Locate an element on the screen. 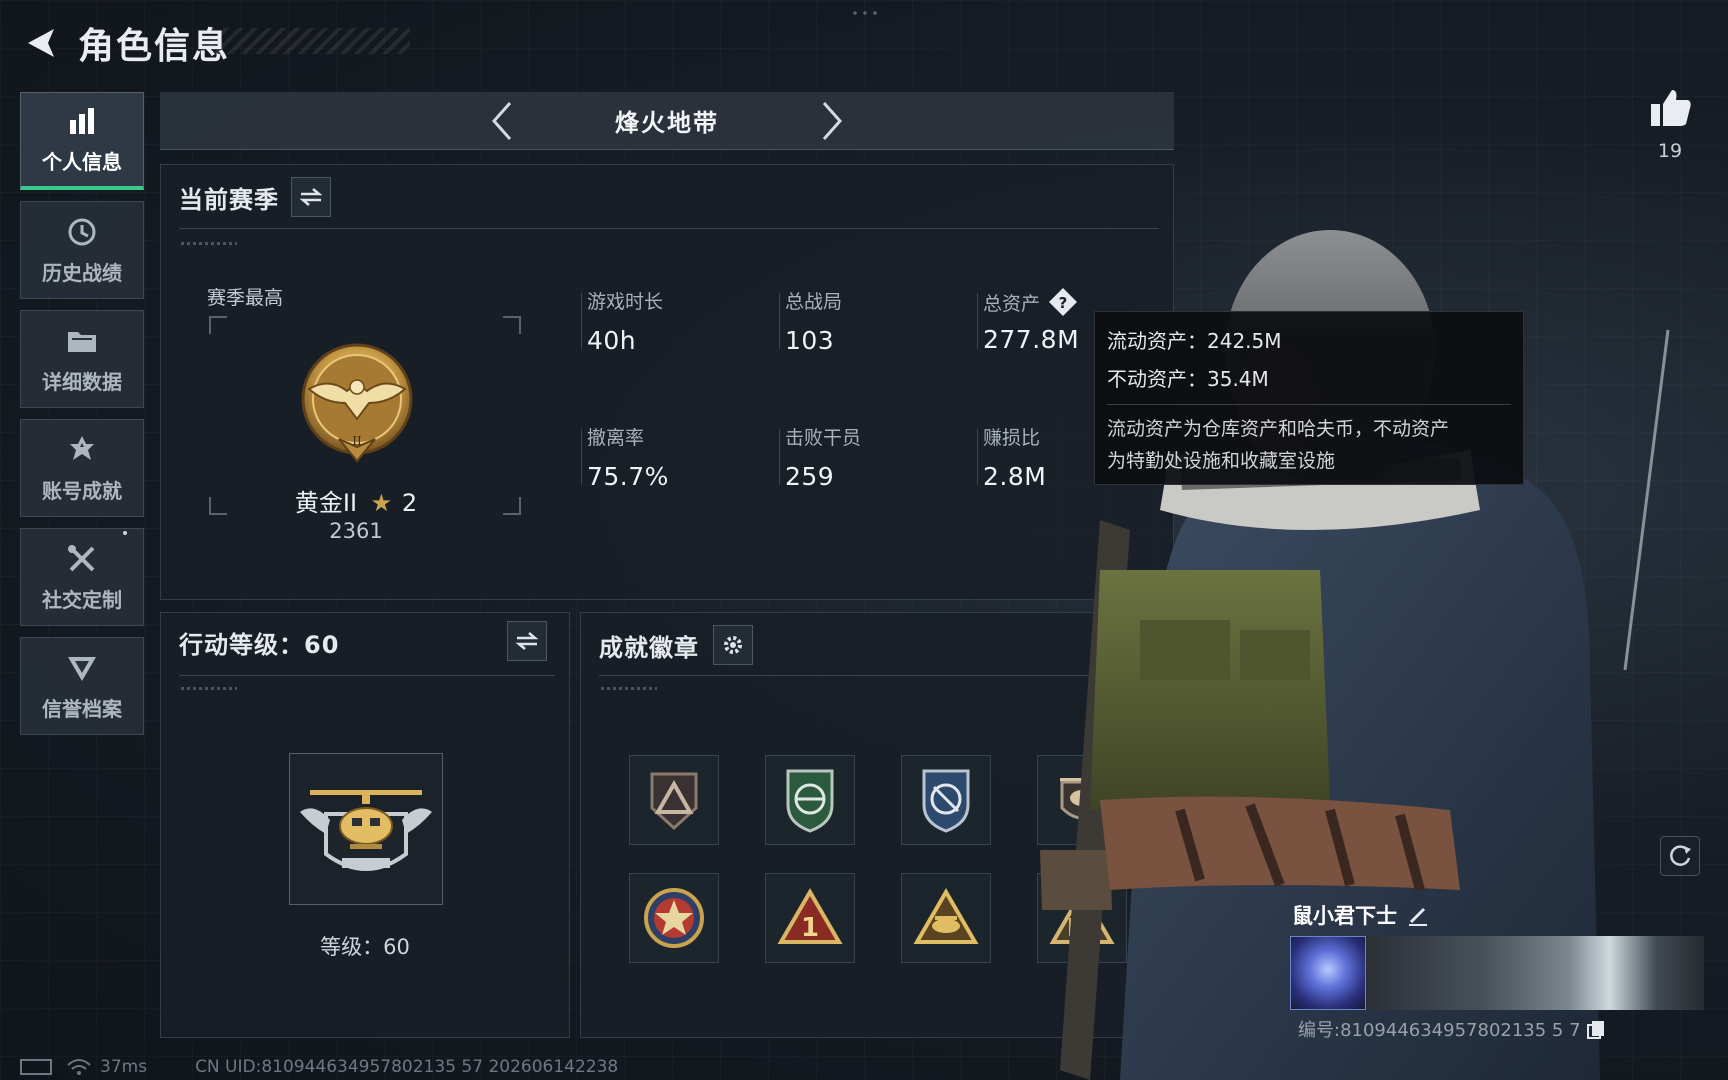 Image resolution: width=1728 pixels, height=1080 pixels. green-shield-icon is located at coordinates (810, 801).